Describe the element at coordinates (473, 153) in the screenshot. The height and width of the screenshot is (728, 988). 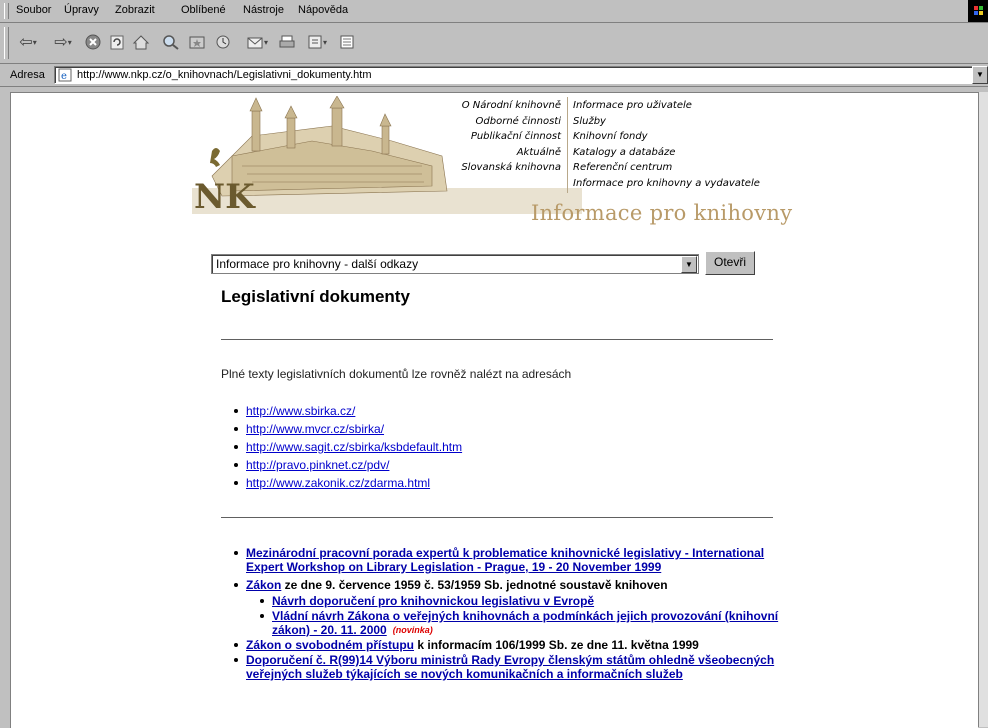
I see `nav-item-aktualne: Aktuálně` at that location.